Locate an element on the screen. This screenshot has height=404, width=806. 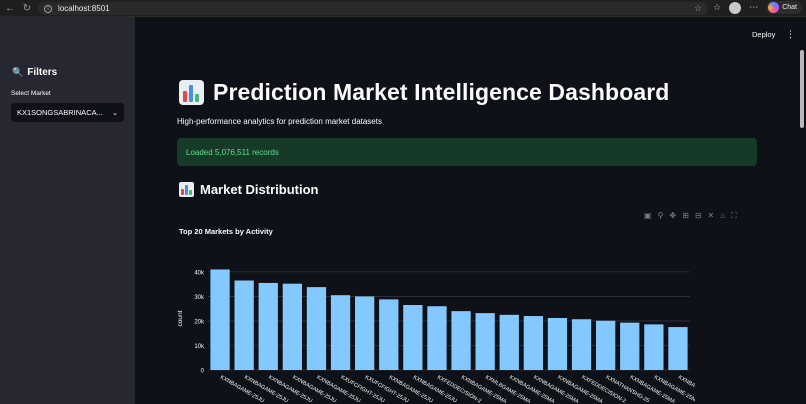
success-alert: Loaded 5,076,511 records is located at coordinates (467, 152).